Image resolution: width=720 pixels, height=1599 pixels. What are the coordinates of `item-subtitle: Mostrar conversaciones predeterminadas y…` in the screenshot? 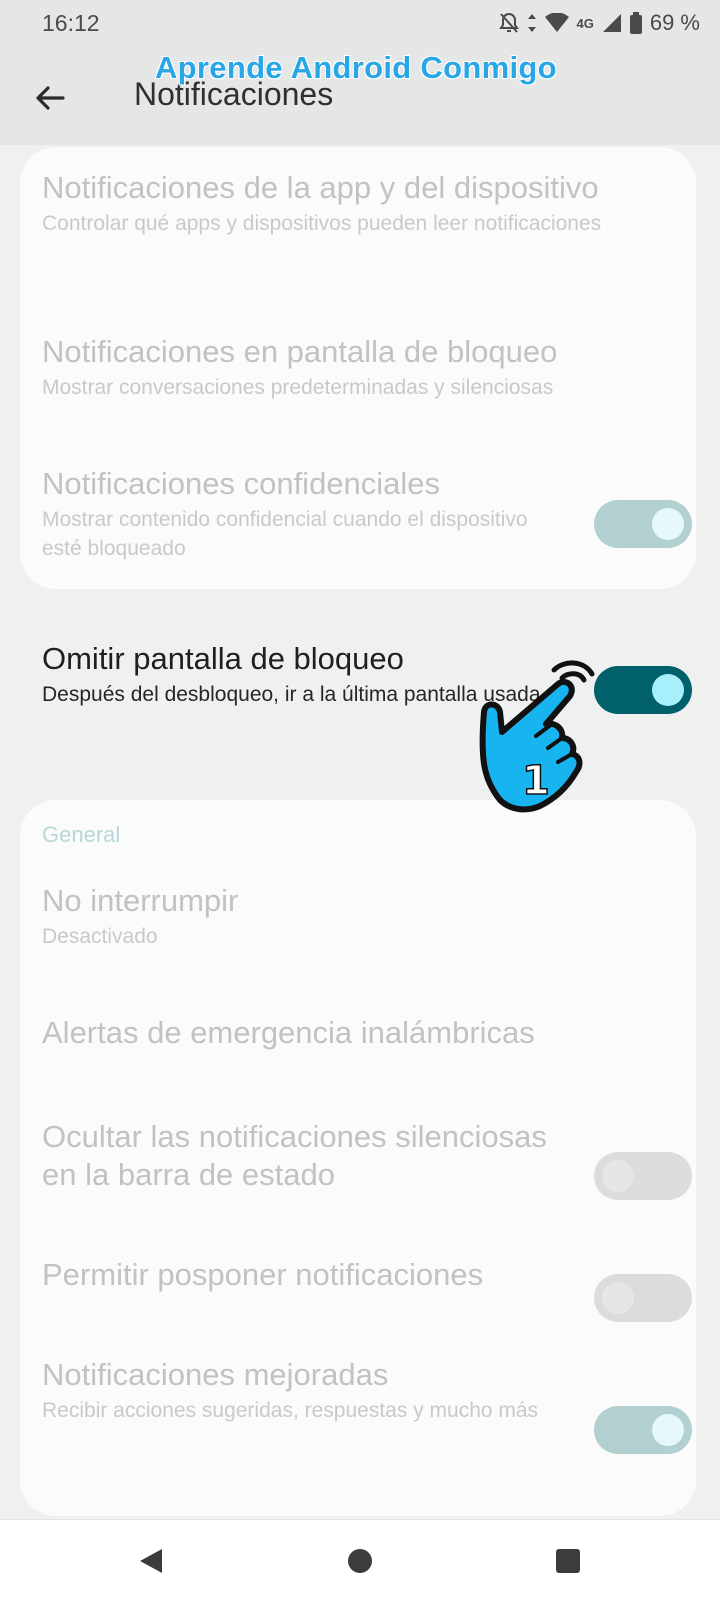 It's located at (298, 387).